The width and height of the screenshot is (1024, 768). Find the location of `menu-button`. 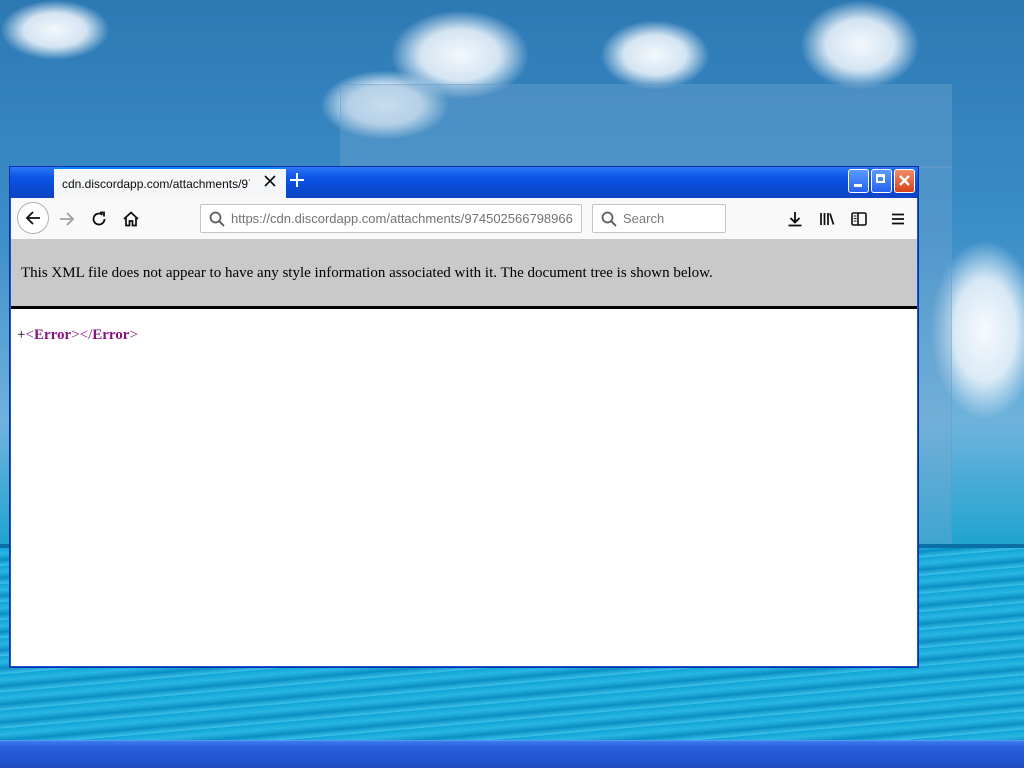

menu-button is located at coordinates (898, 219).